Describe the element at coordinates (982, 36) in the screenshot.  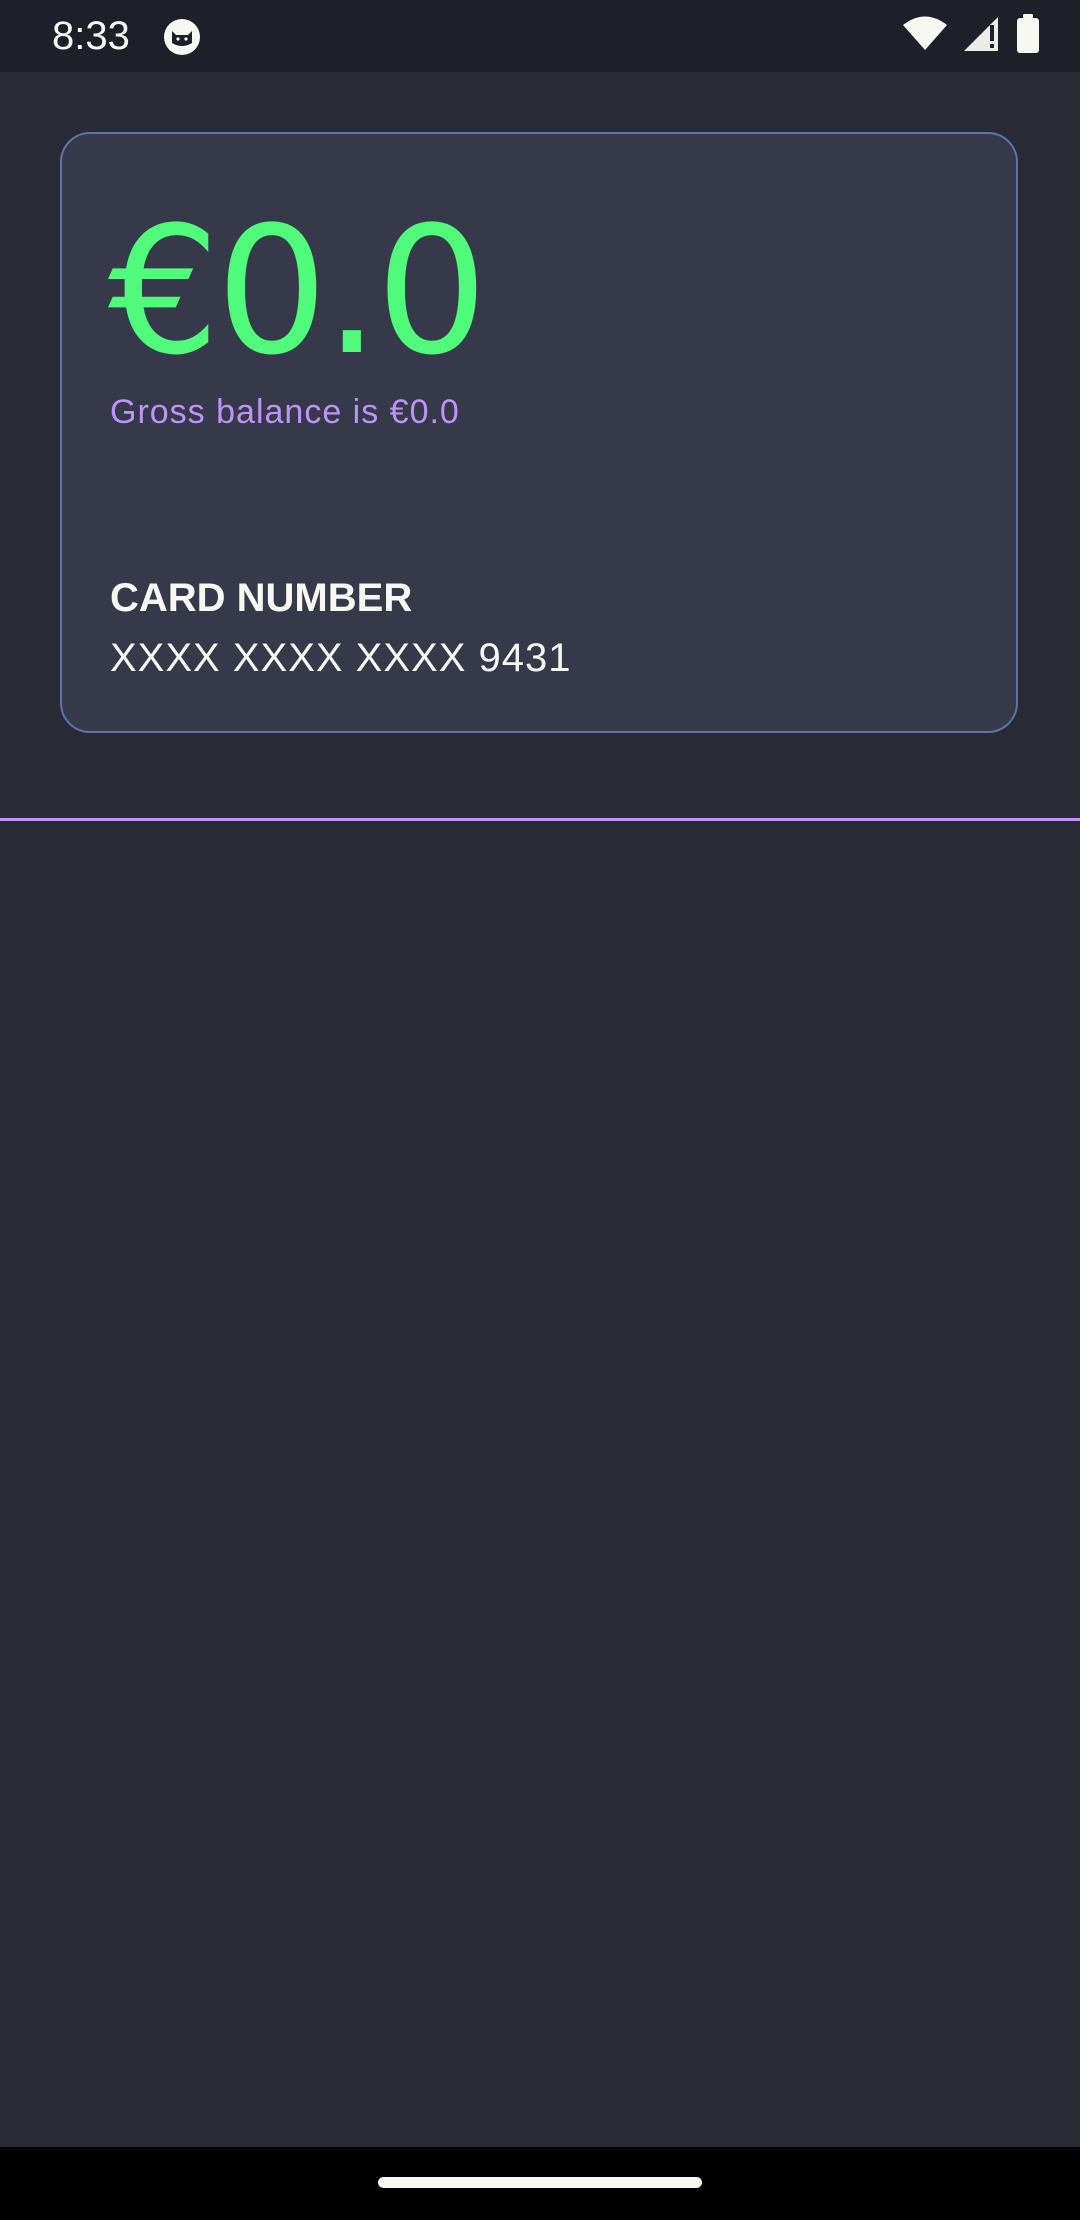
I see `cellular-signal-icon` at that location.